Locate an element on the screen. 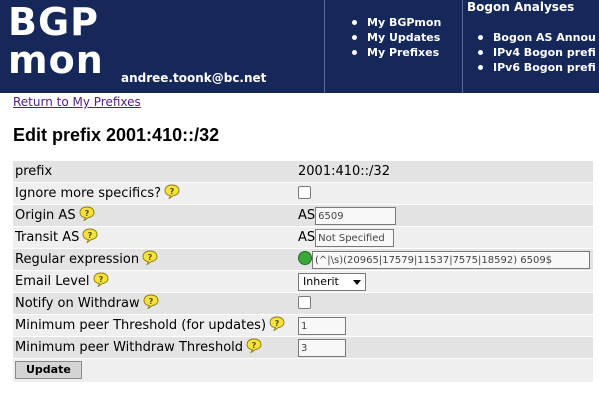 This screenshot has height=397, width=599. nav-bogon-as: Bogon AS Annou is located at coordinates (538, 37).